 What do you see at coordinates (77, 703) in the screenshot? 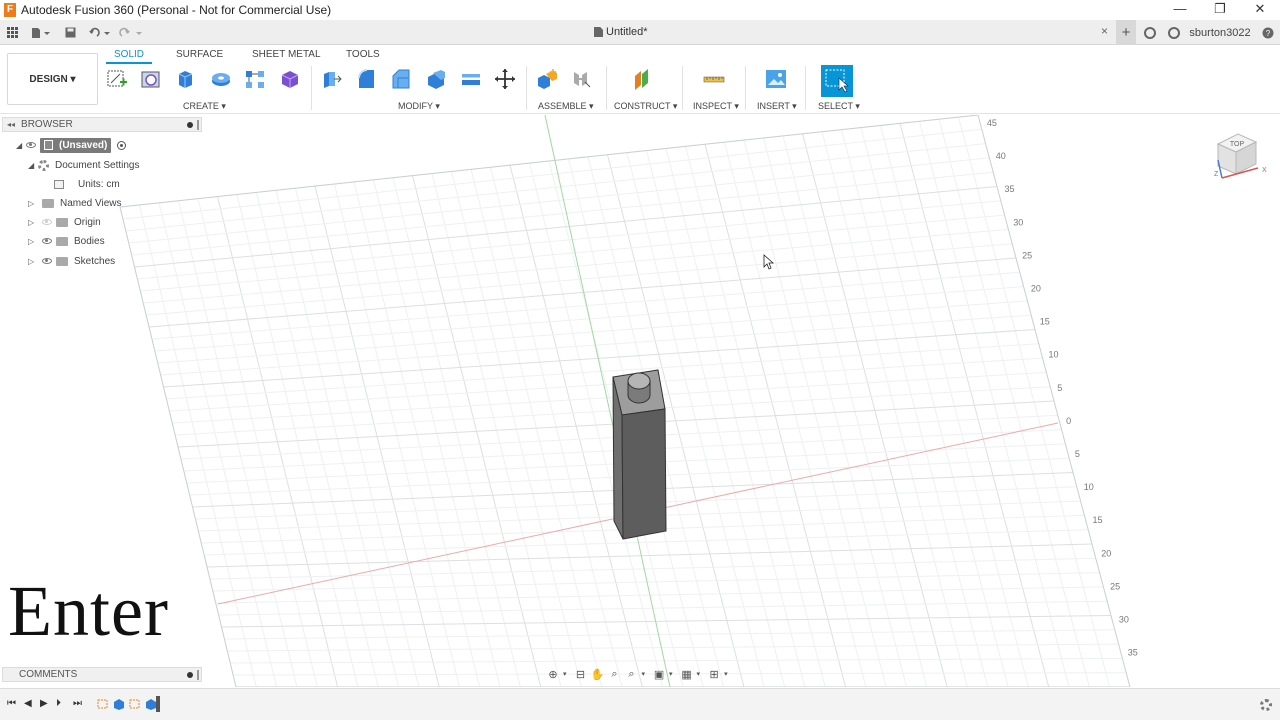
I see `go-to-end-icon: ⏭` at bounding box center [77, 703].